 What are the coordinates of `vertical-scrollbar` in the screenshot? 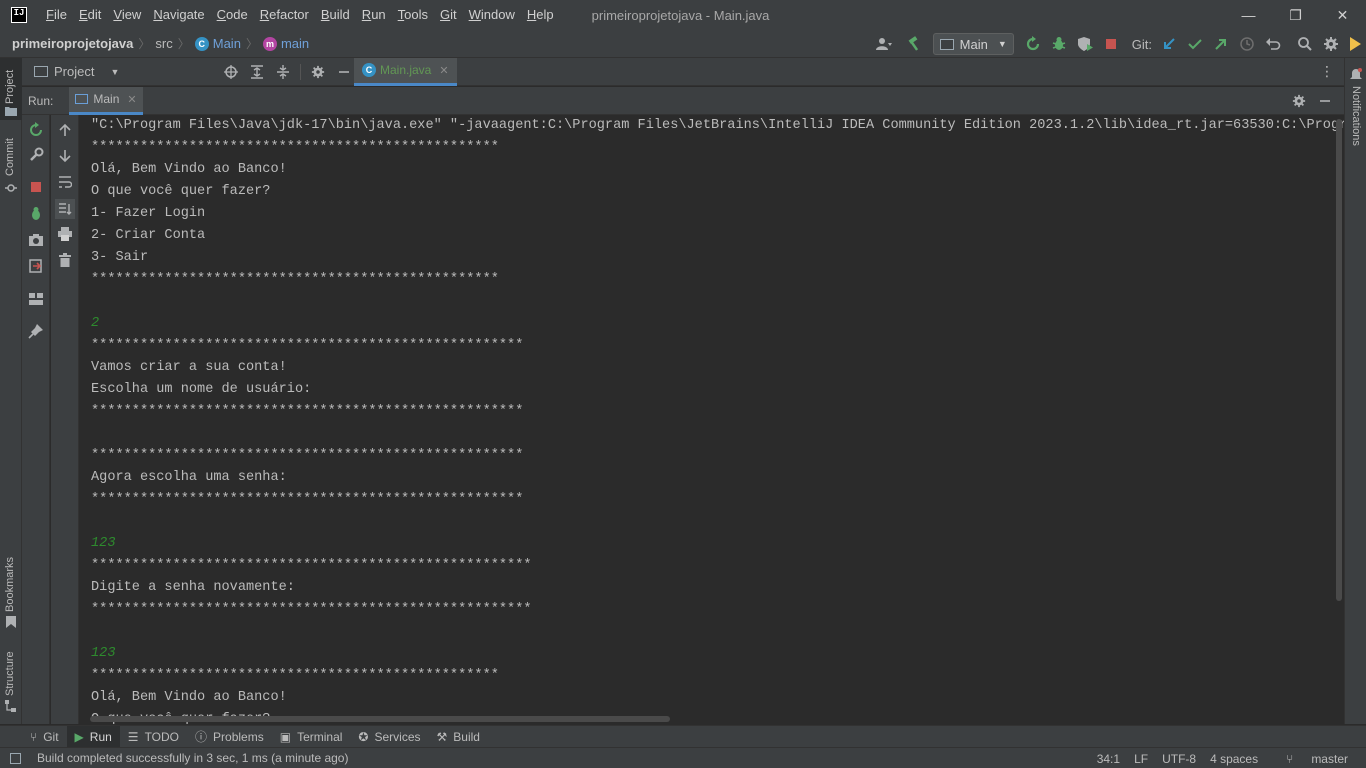 It's located at (1339, 360).